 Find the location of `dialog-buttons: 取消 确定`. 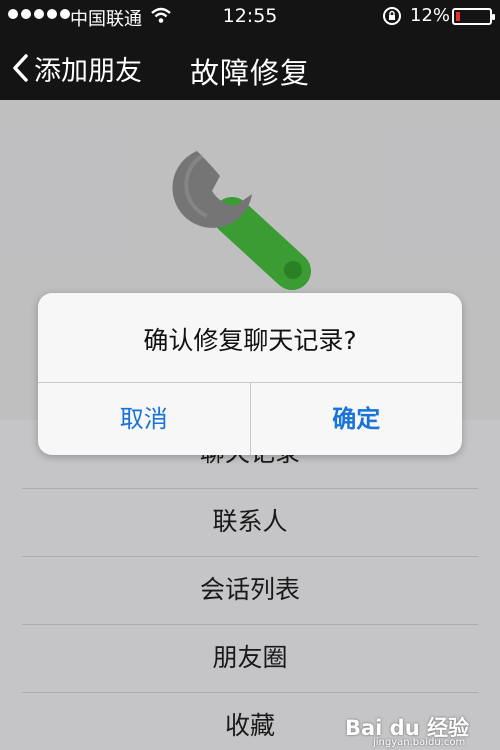

dialog-buttons: 取消 确定 is located at coordinates (250, 419).